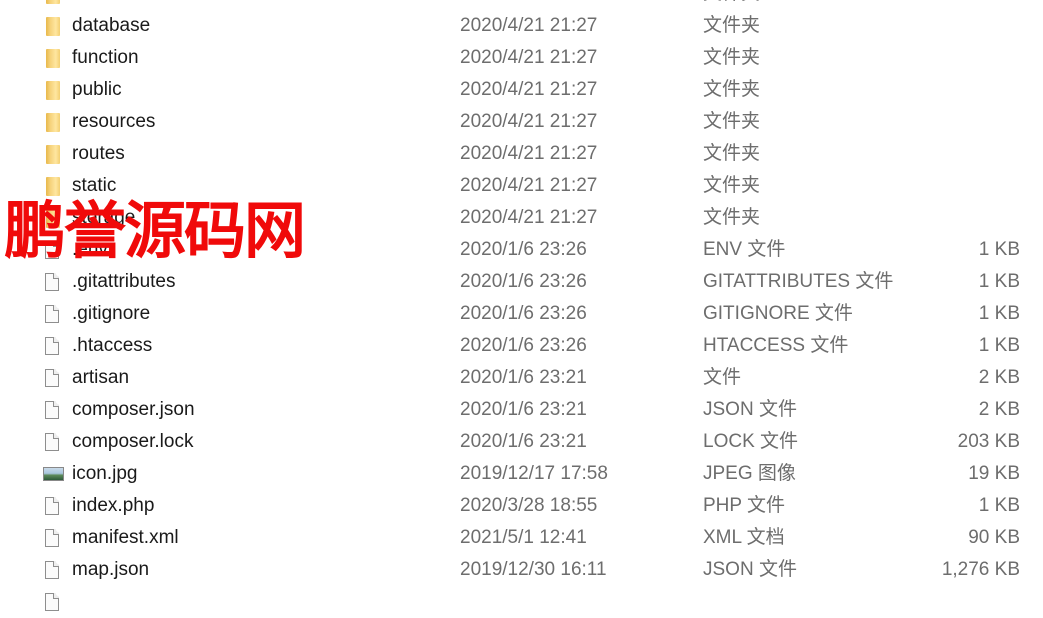  I want to click on file-row: database 2020/4/21 21:27 文件夹, so click(521, 26).